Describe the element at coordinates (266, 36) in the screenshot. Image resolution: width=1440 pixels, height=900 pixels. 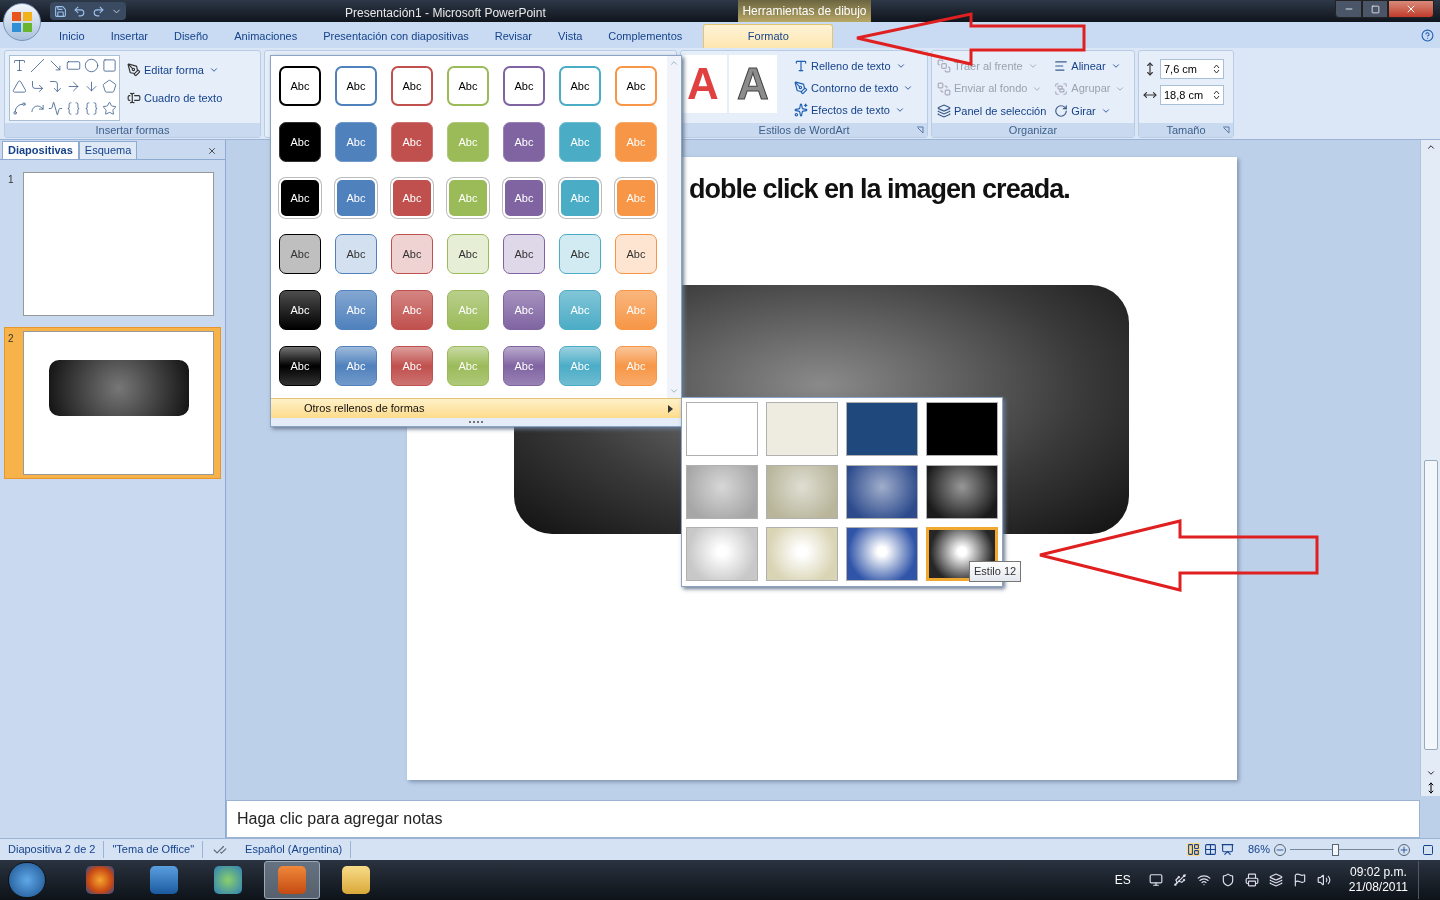
I see `ribbon-tab: Animaciones` at that location.